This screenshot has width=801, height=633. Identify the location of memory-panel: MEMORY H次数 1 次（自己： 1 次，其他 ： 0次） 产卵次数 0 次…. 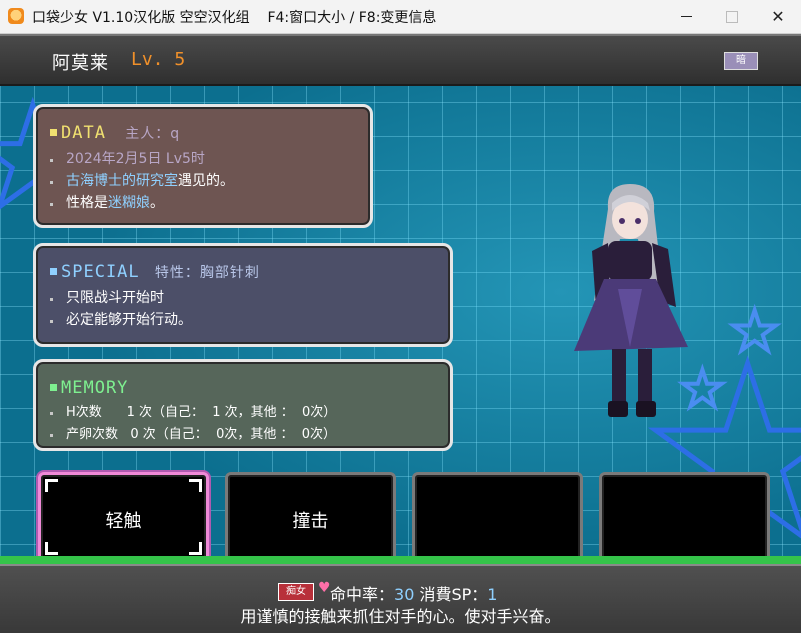
(243, 405).